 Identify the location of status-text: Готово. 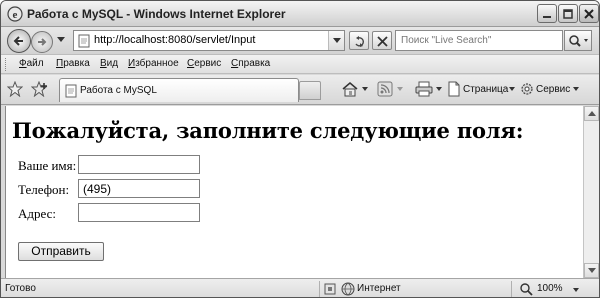
(20, 288).